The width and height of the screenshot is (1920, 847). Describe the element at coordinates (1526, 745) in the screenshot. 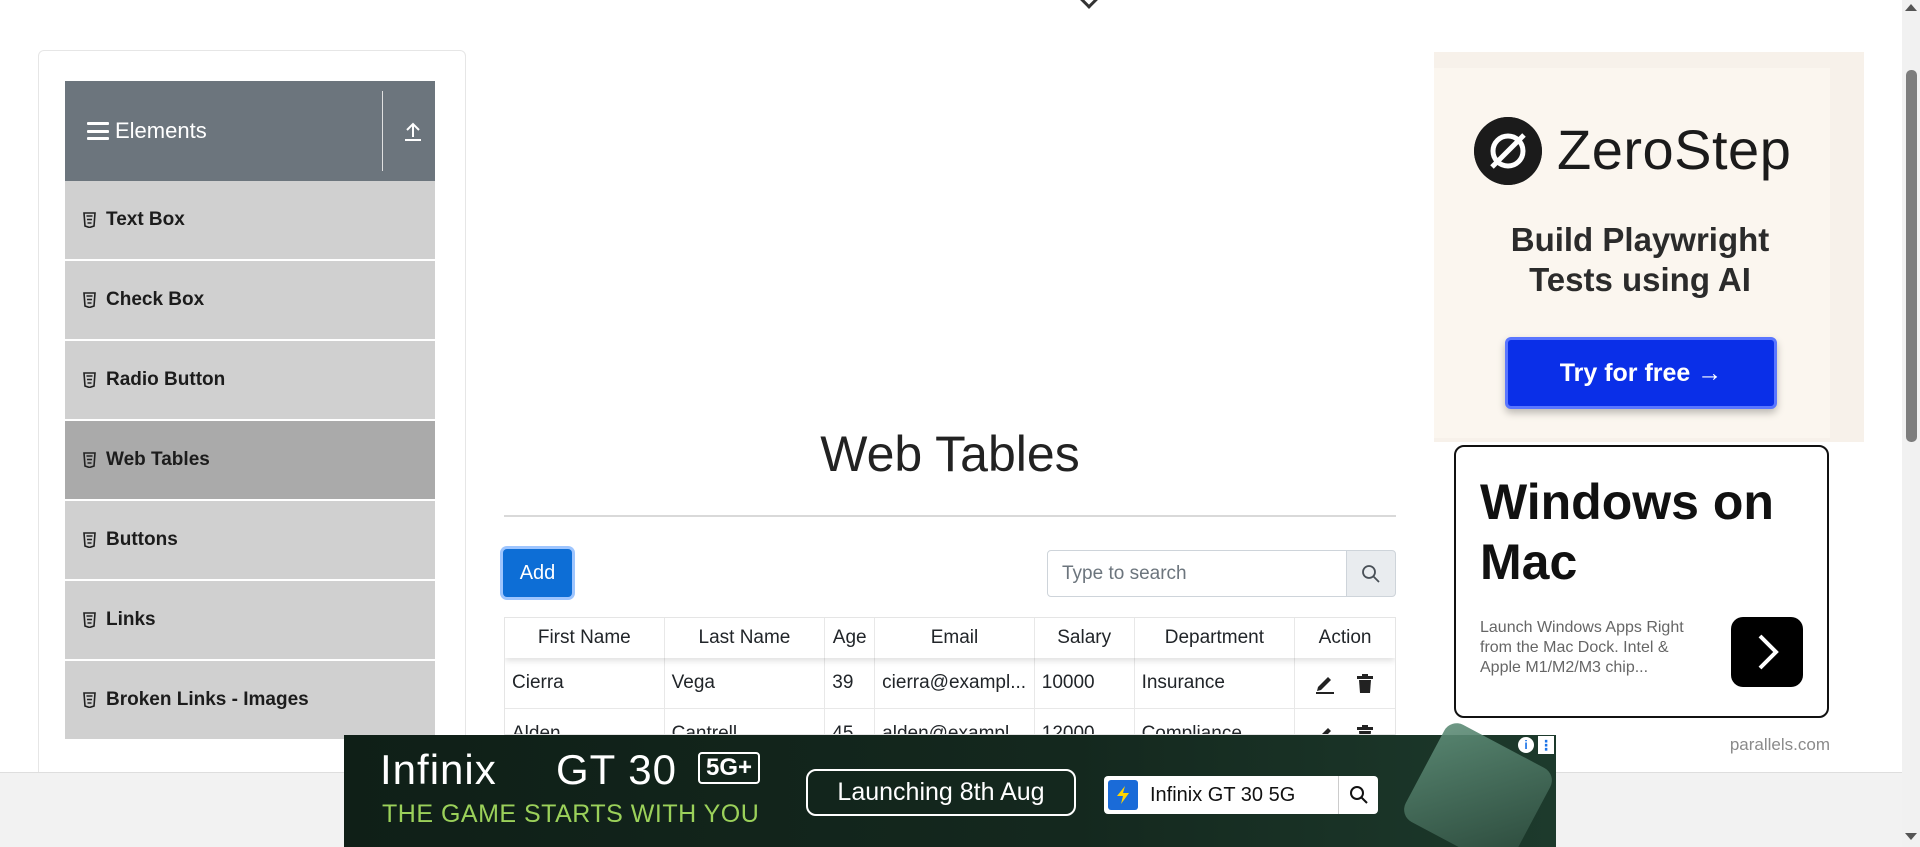

I see `ad-info-icon: i` at that location.